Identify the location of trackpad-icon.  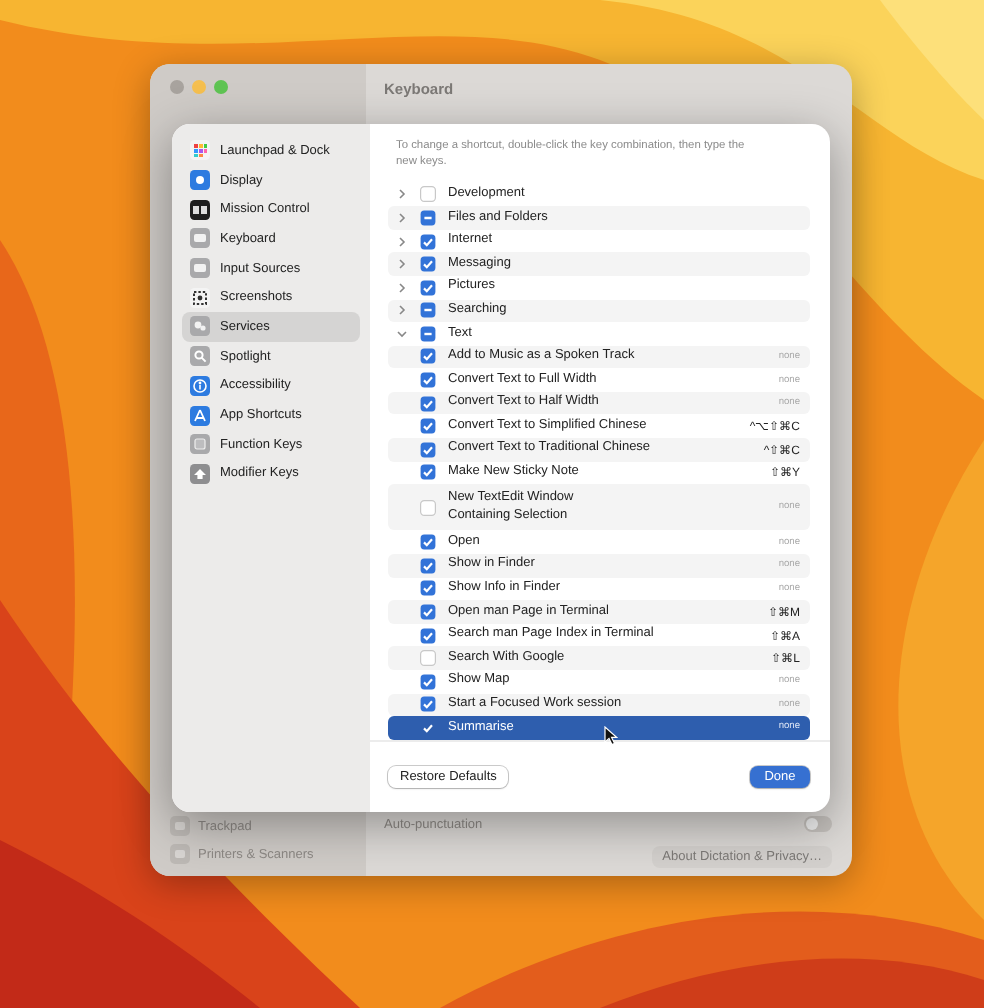
(180, 826).